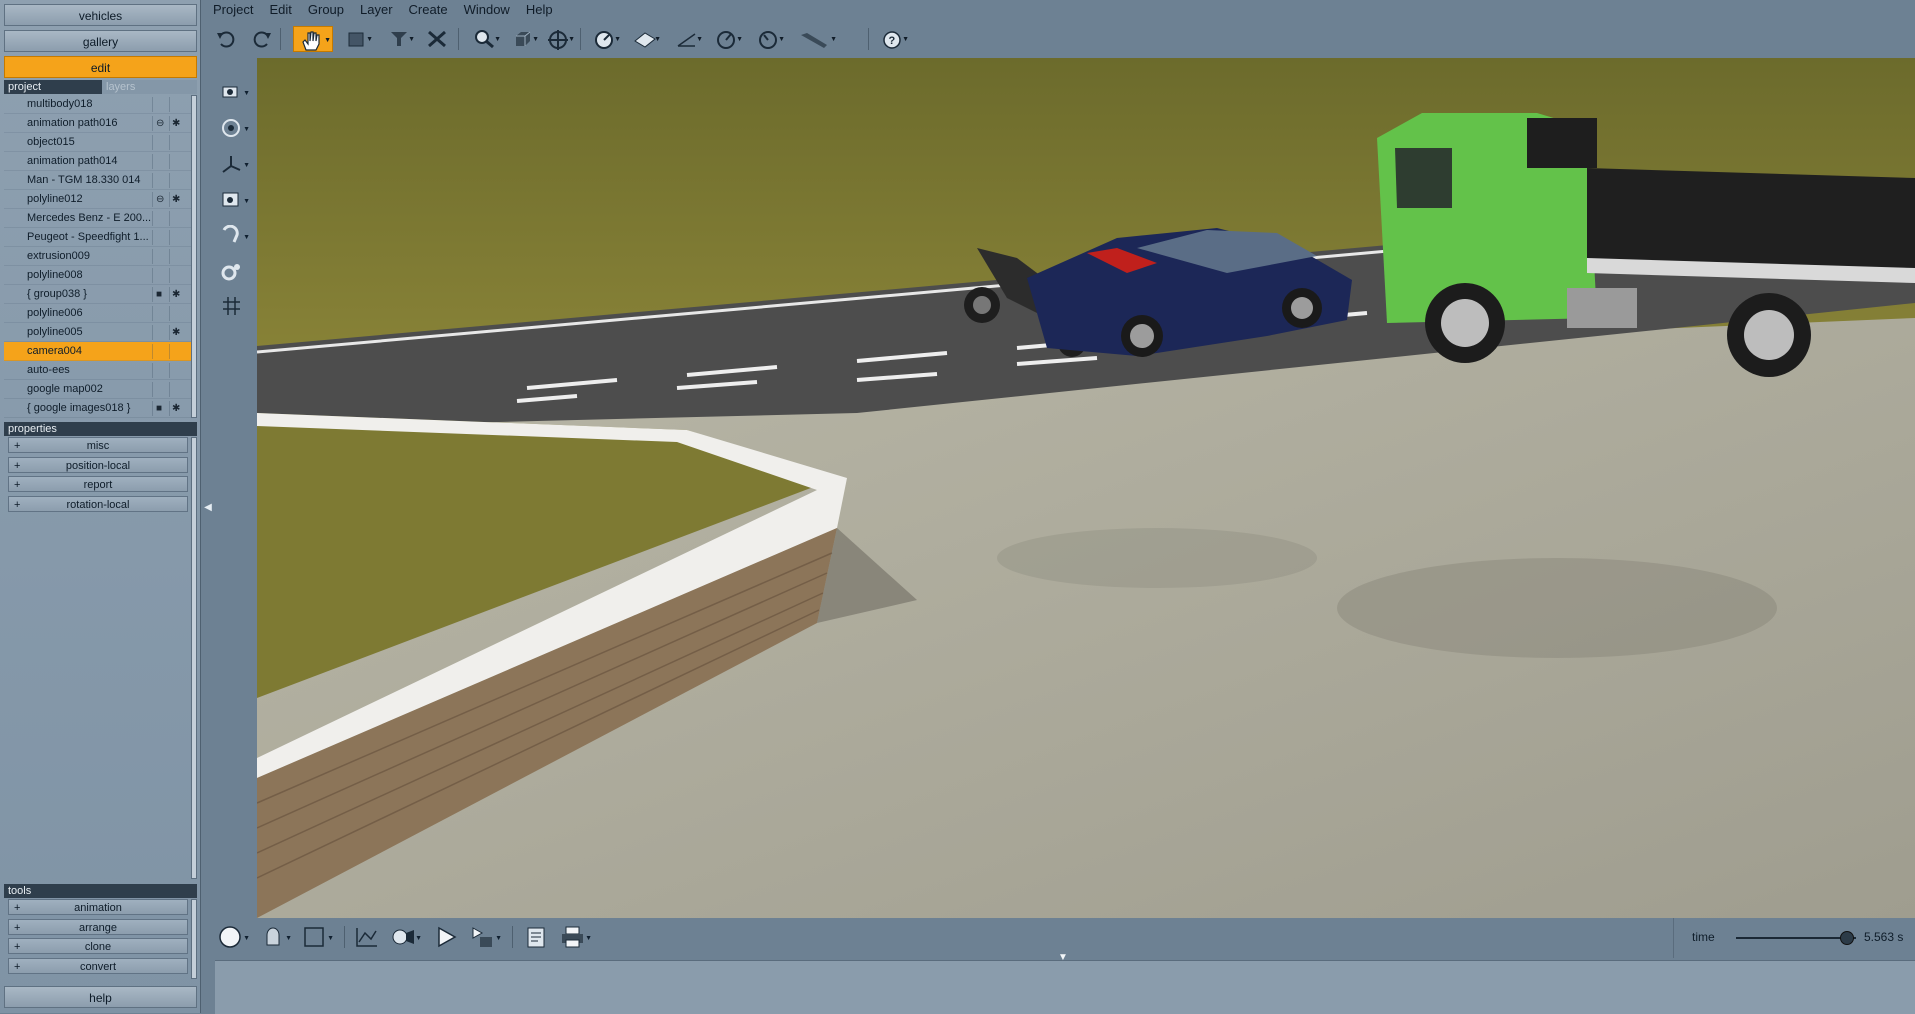  What do you see at coordinates (98, 907) in the screenshot?
I see `tool-row: + animation` at bounding box center [98, 907].